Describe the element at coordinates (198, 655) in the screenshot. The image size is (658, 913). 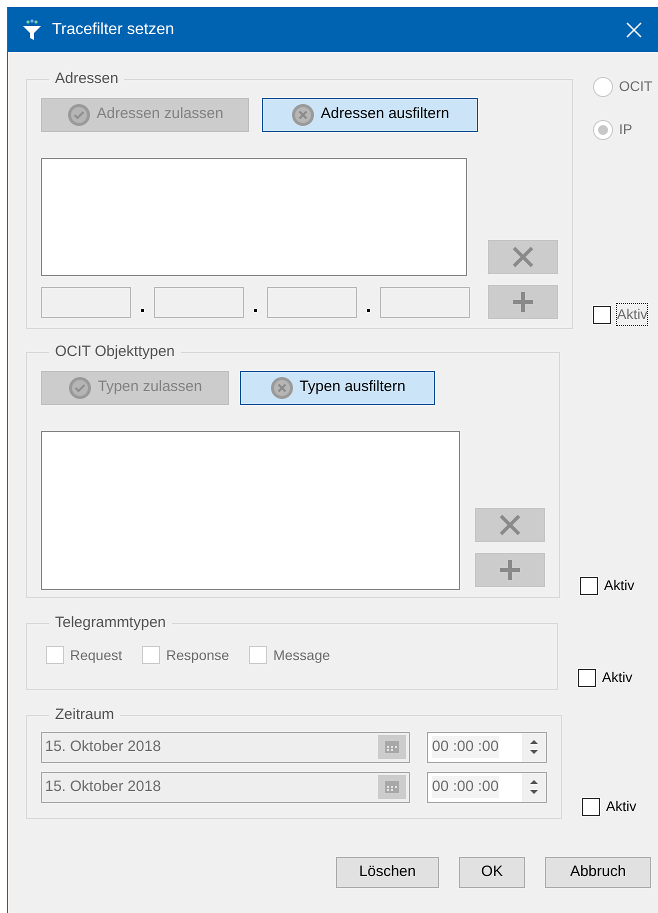
I see `checkbox-label: Response` at that location.